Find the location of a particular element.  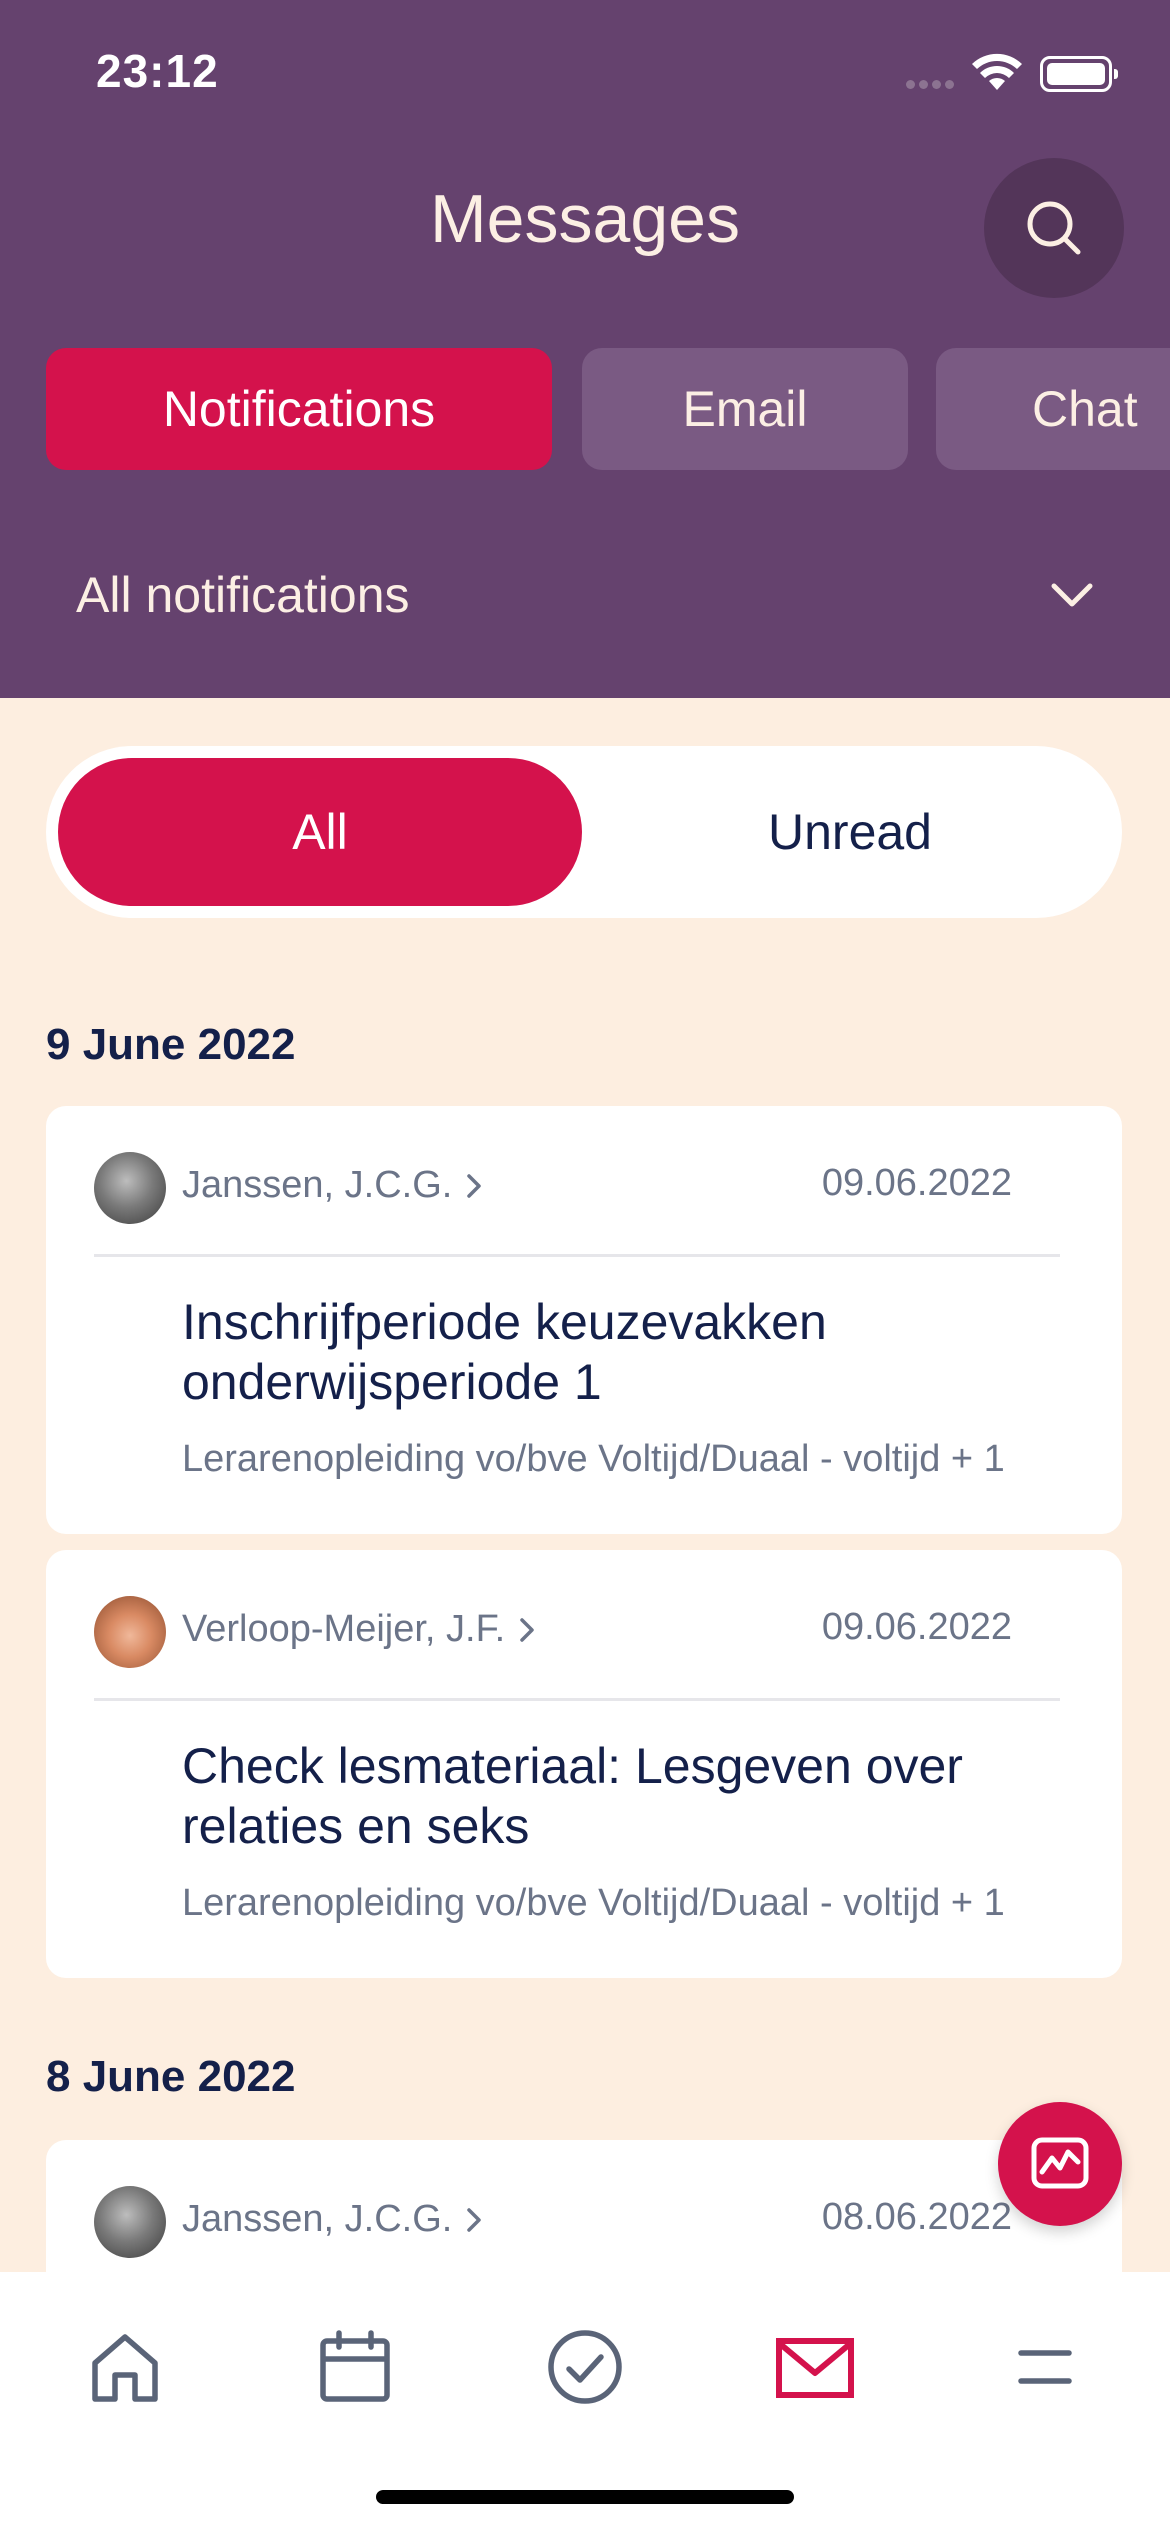

notification-filter-dropdown: All notifications is located at coordinates (586, 595).